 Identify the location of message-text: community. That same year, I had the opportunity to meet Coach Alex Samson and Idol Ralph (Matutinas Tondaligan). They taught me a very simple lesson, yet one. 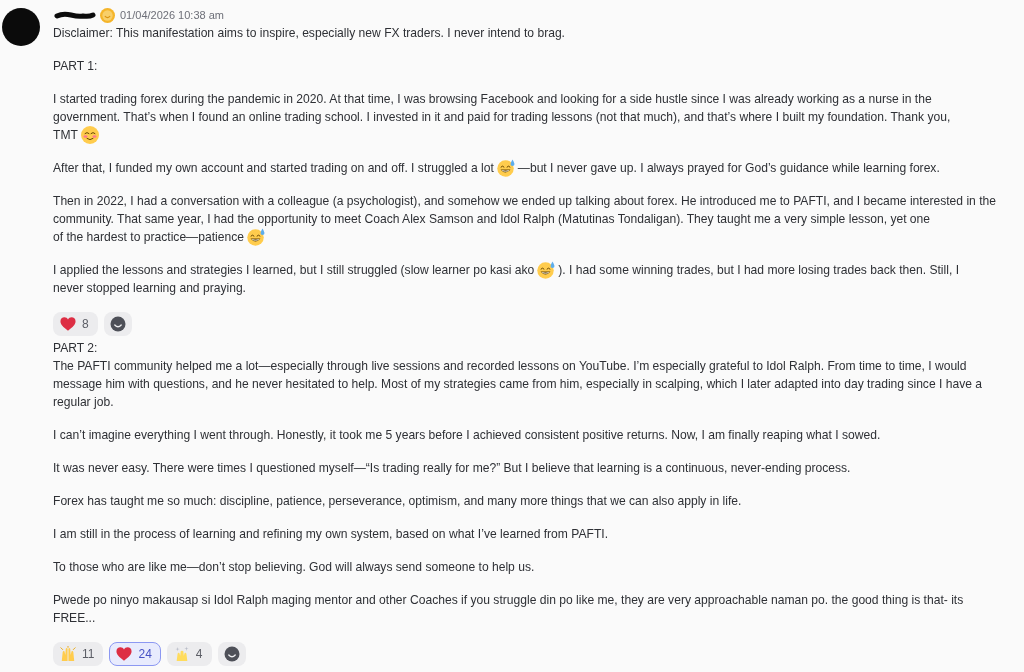
(492, 219).